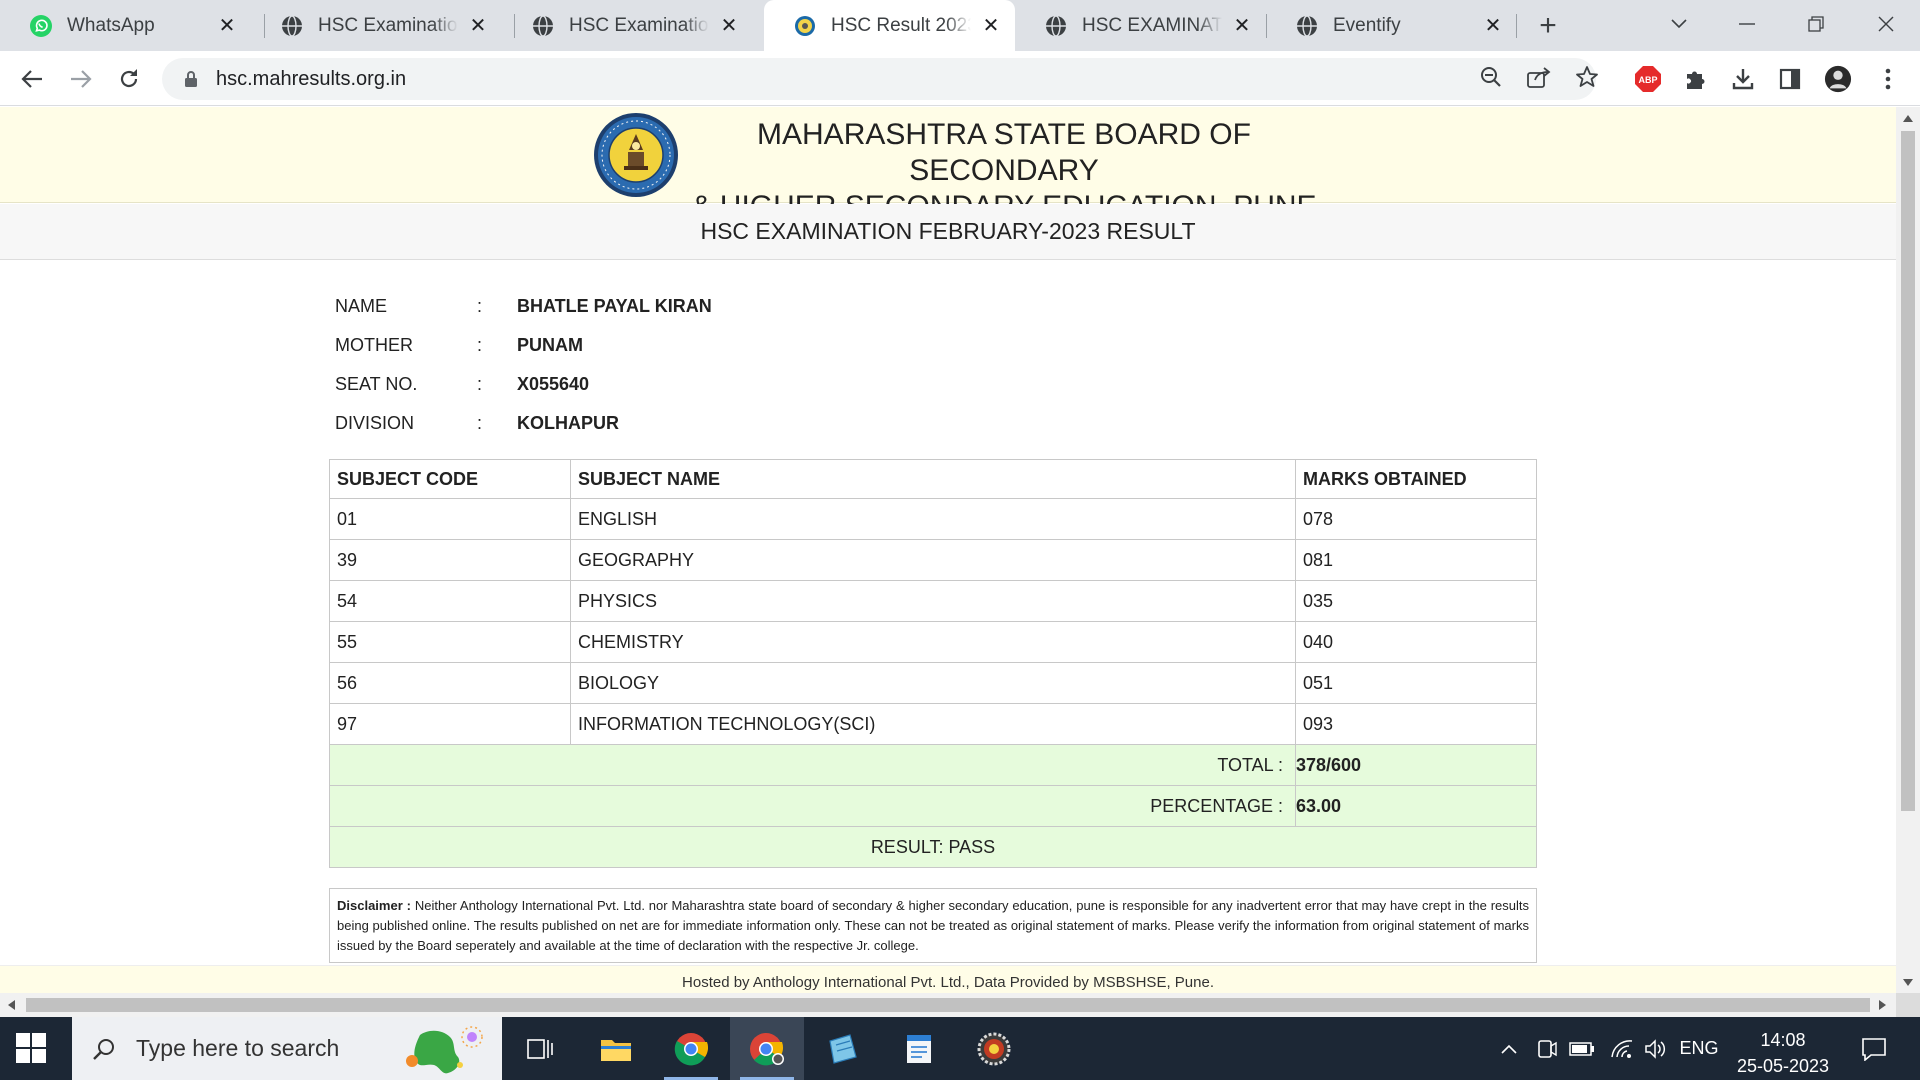  What do you see at coordinates (1790, 79) in the screenshot?
I see `side-panel-icon` at bounding box center [1790, 79].